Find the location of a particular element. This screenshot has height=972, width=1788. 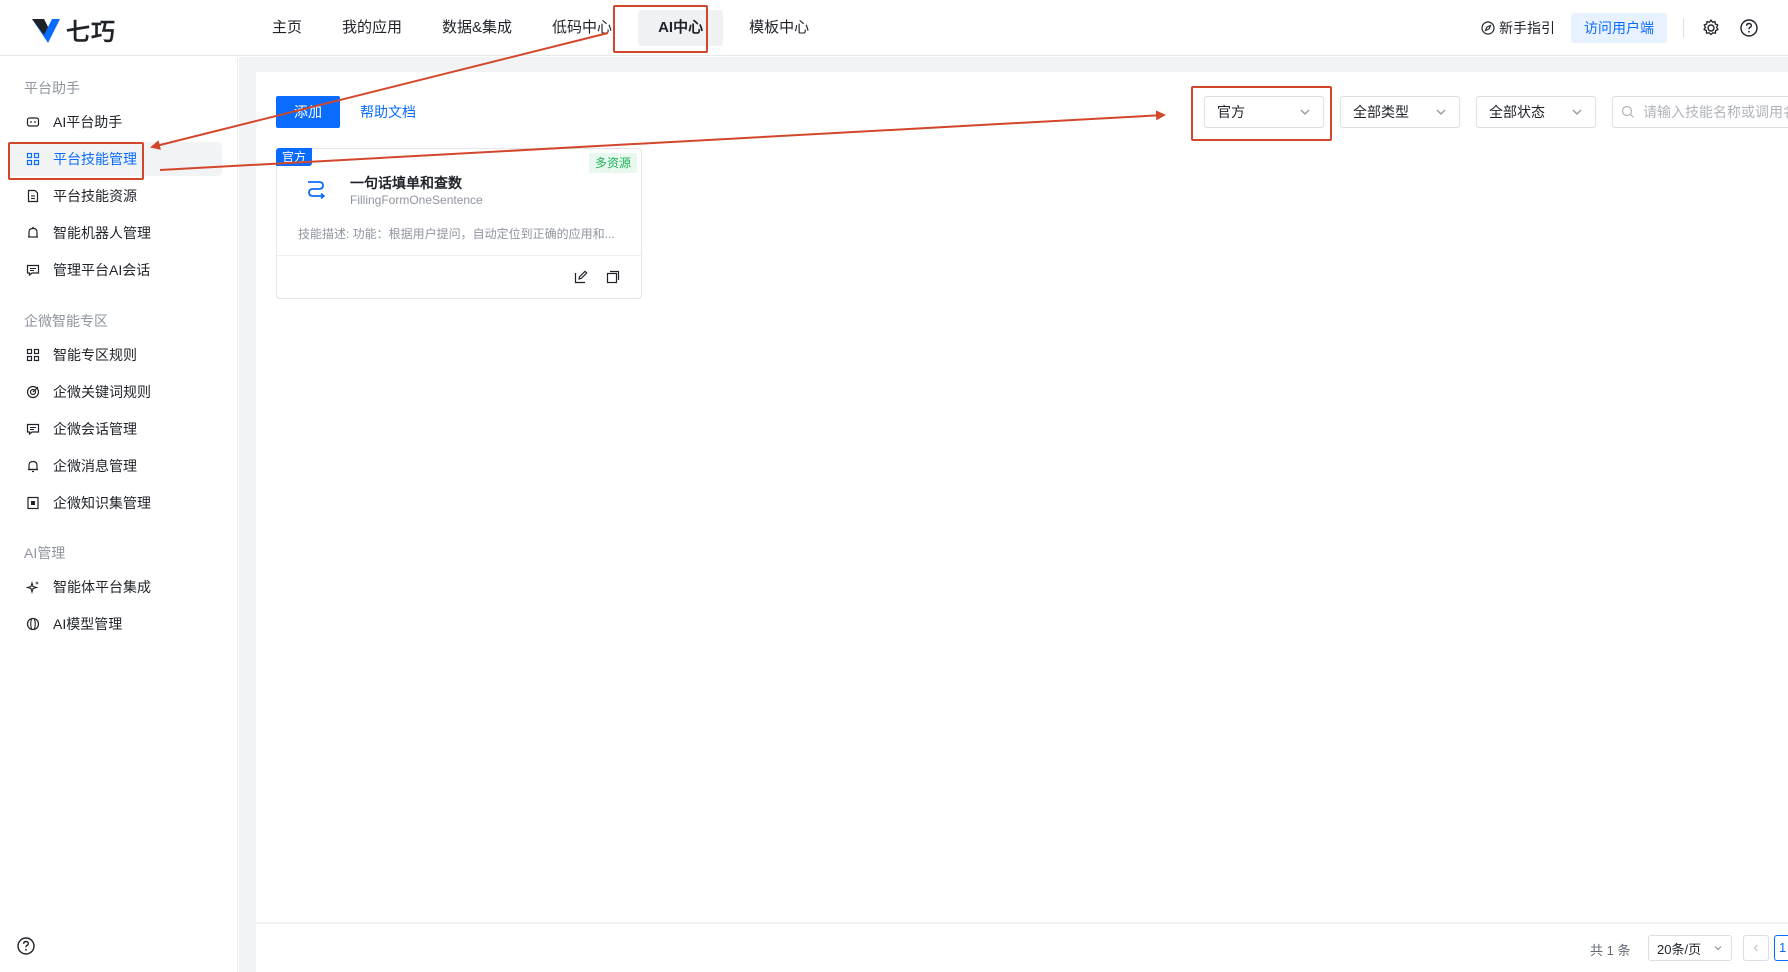

nav-home: 主页 is located at coordinates (287, 28).